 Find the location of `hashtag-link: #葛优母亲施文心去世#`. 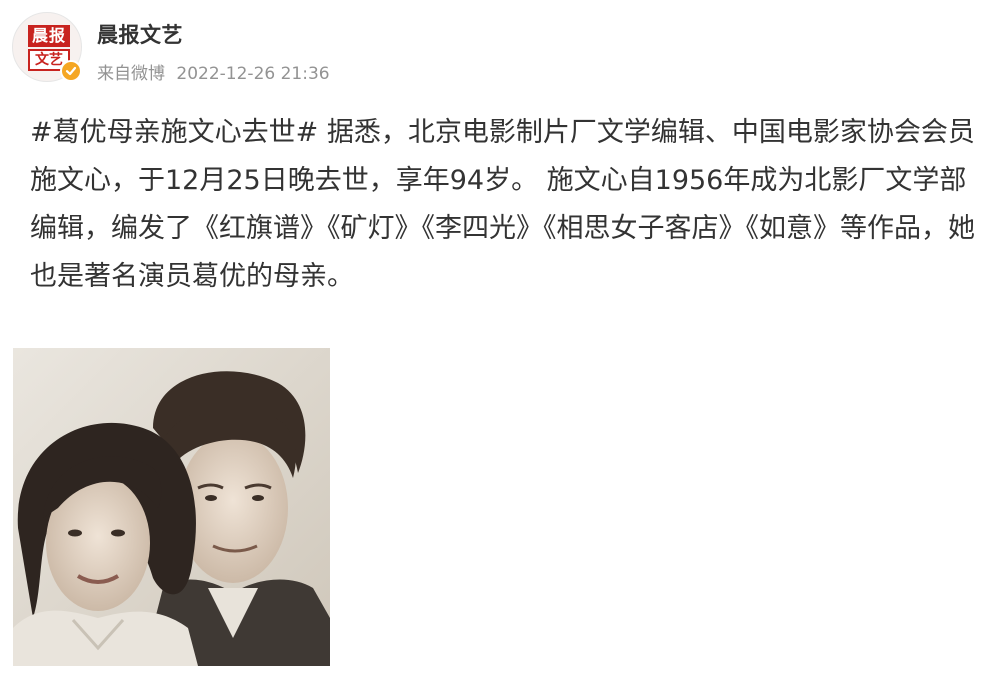

hashtag-link: #葛优母亲施文心去世# is located at coordinates (174, 132).